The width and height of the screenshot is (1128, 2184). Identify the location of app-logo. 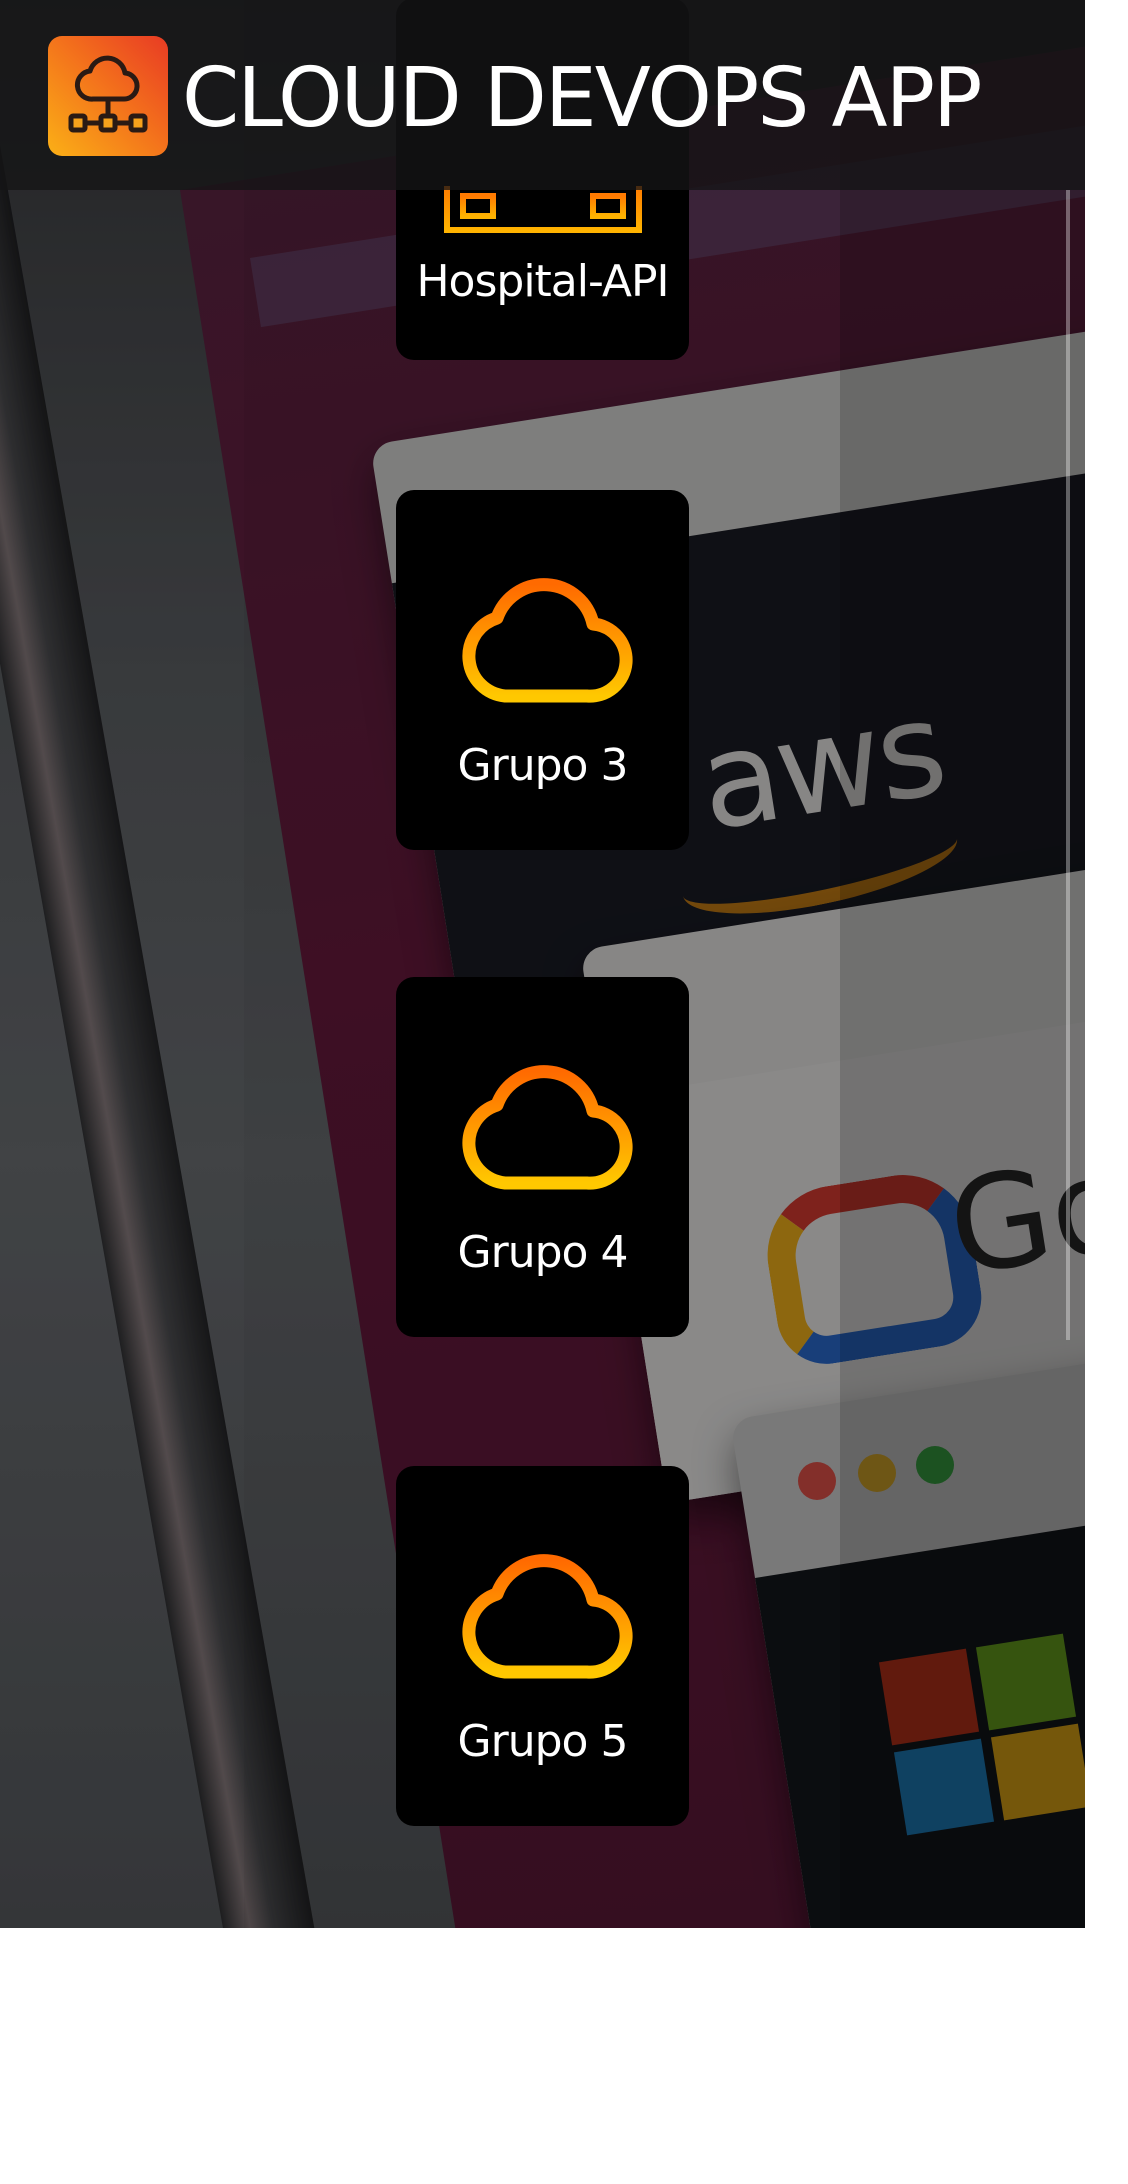
(108, 96).